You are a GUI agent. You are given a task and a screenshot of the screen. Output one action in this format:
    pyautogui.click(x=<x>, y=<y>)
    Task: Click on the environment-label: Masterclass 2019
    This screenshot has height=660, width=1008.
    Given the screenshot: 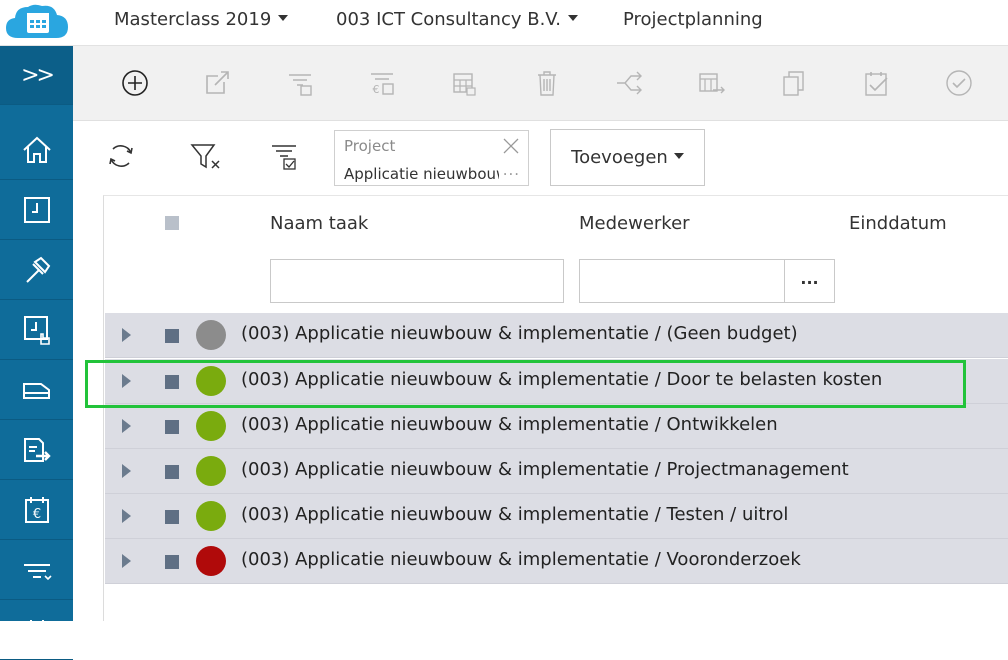 What is the action you would take?
    pyautogui.click(x=193, y=19)
    